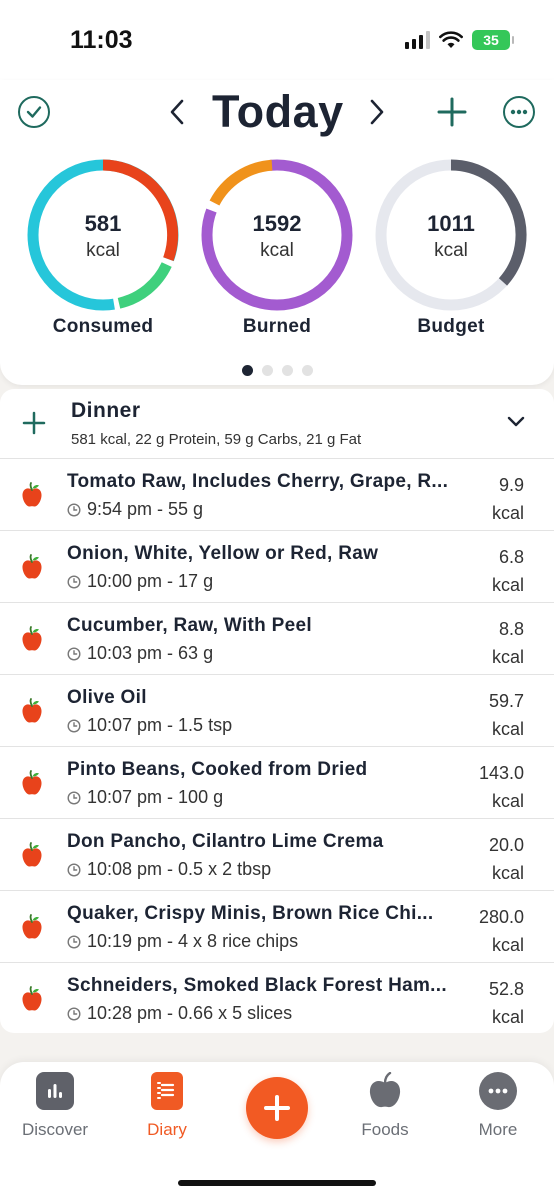 This screenshot has height=1200, width=554. I want to click on consumed-ring: 581 kcal Consumed, so click(103, 246).